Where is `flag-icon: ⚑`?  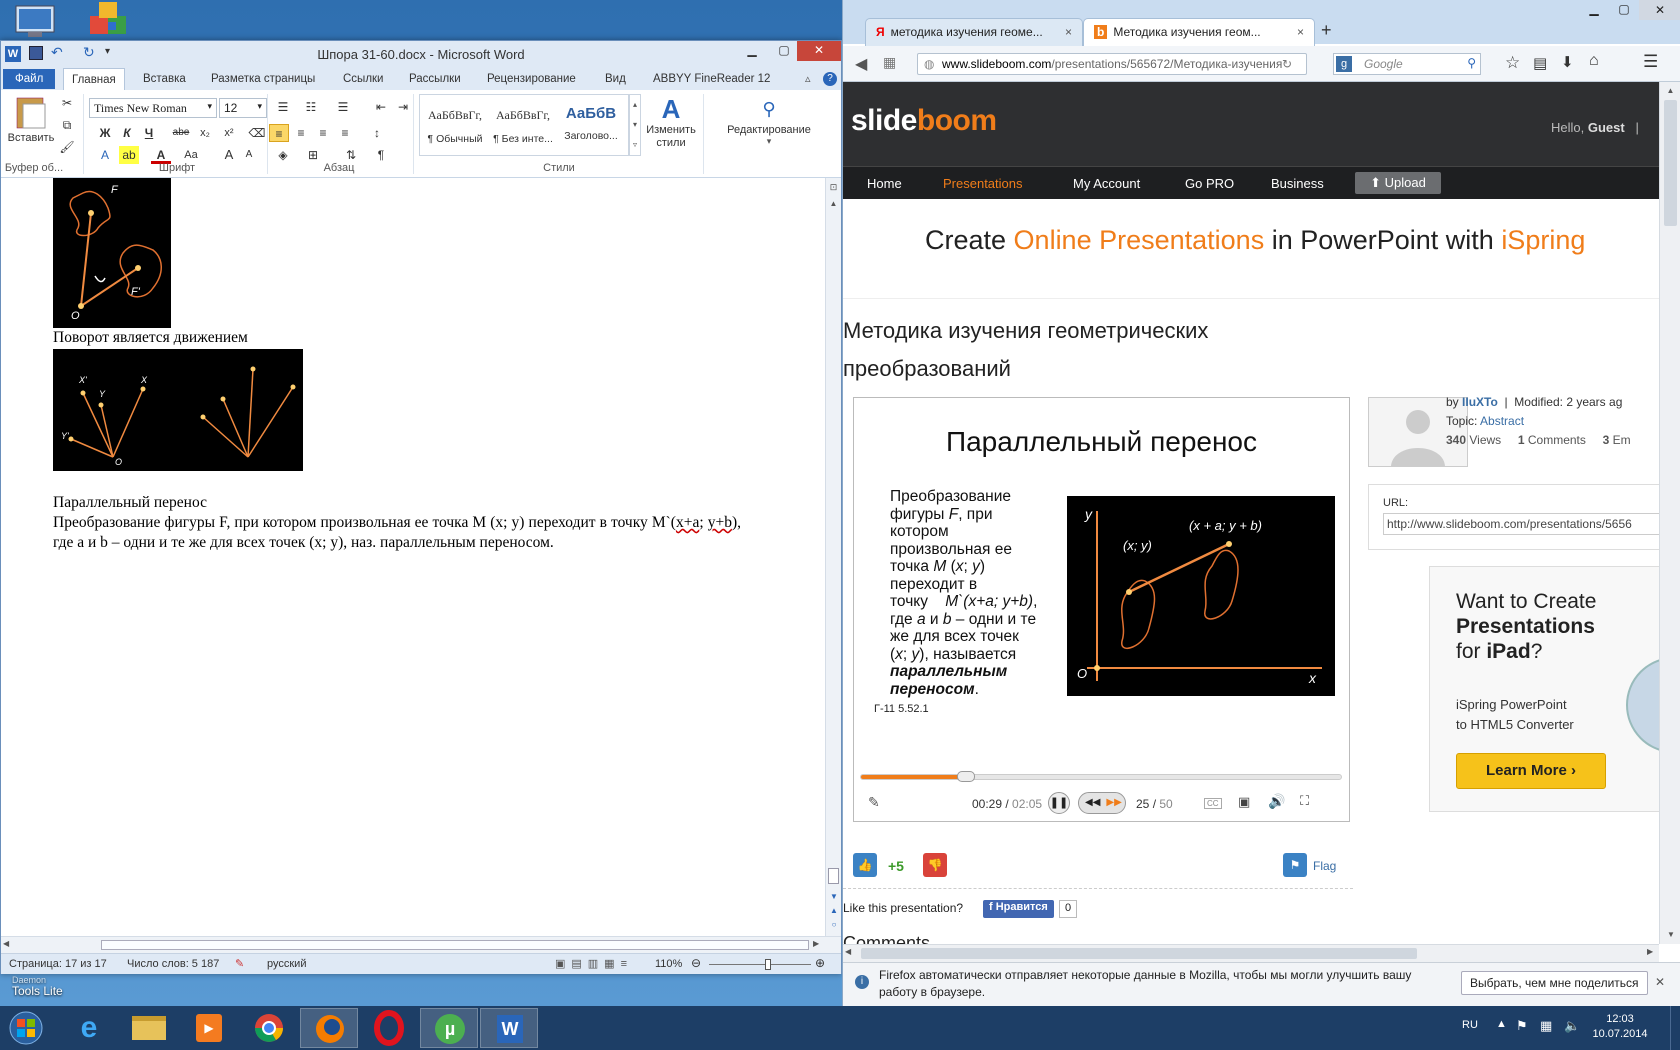 flag-icon: ⚑ is located at coordinates (1295, 865).